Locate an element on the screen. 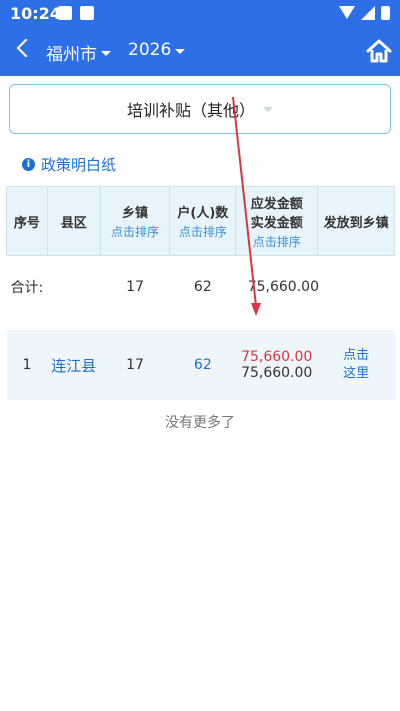 The height and width of the screenshot is (711, 400). household-link: 62 is located at coordinates (203, 365).